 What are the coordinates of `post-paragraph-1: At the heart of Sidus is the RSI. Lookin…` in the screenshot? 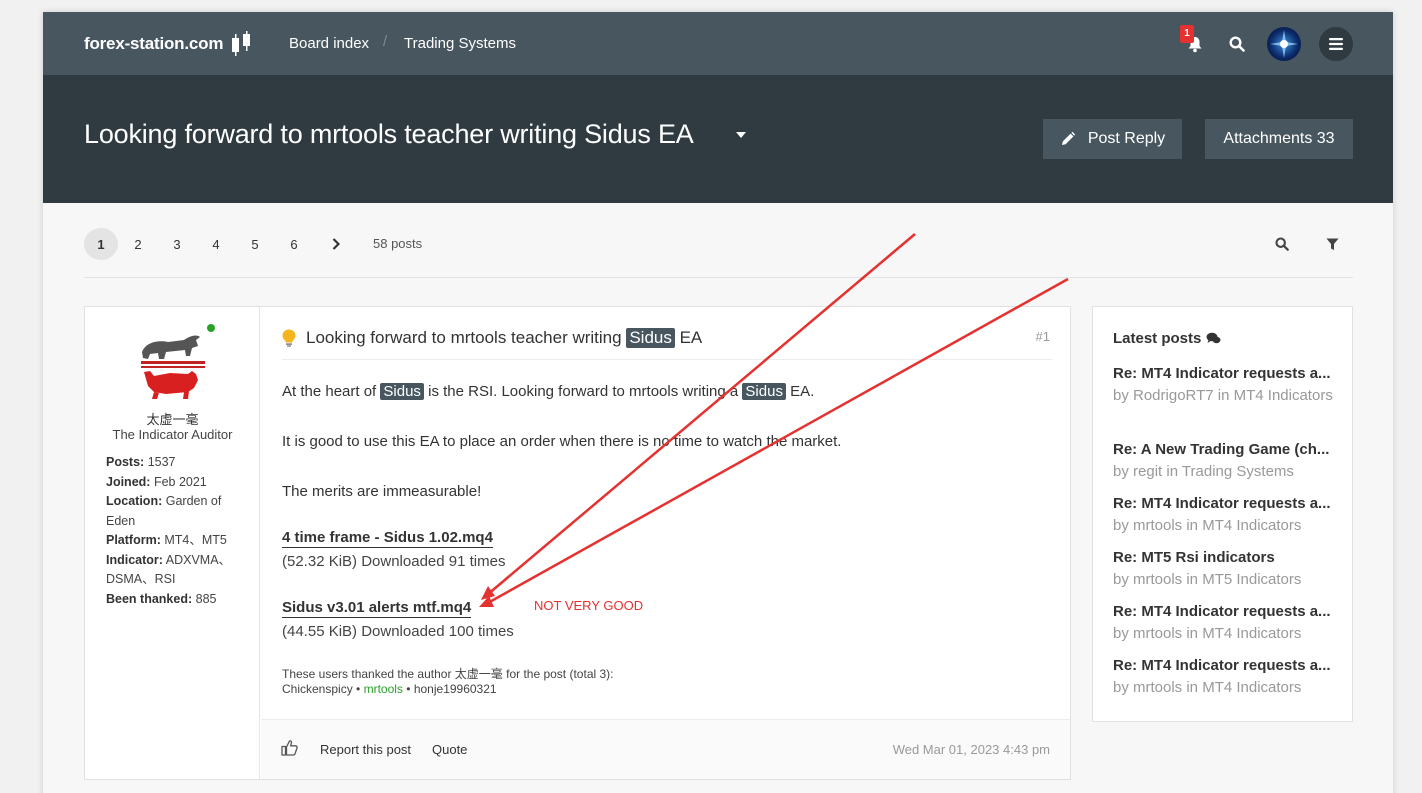 It's located at (548, 391).